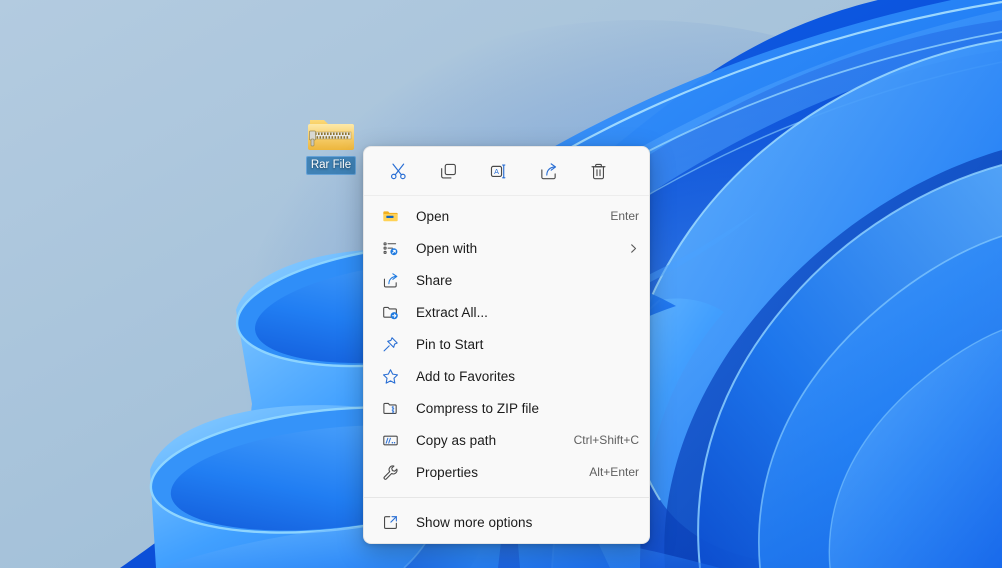 The image size is (1002, 568). What do you see at coordinates (390, 376) in the screenshot?
I see `star-icon` at bounding box center [390, 376].